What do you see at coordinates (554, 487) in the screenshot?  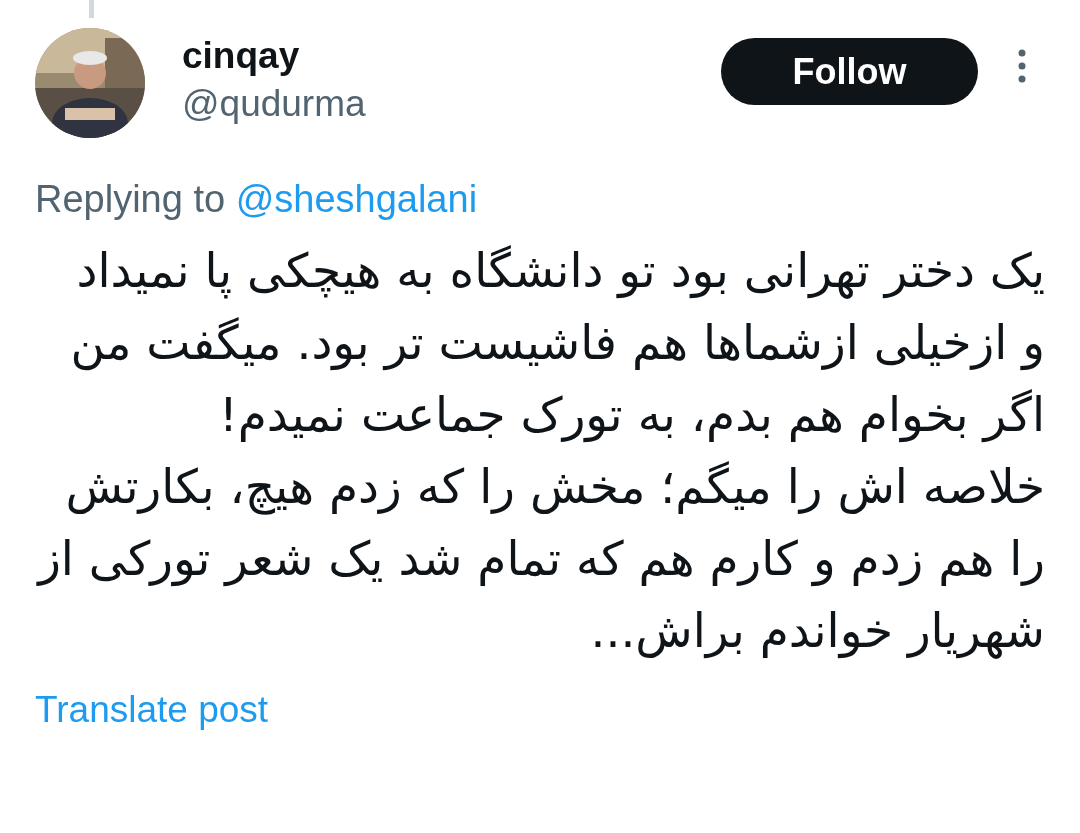 I see `post-text-line: خلاصه اش را میگم؛ مخش را که زدم هیچ، بکارتش` at bounding box center [554, 487].